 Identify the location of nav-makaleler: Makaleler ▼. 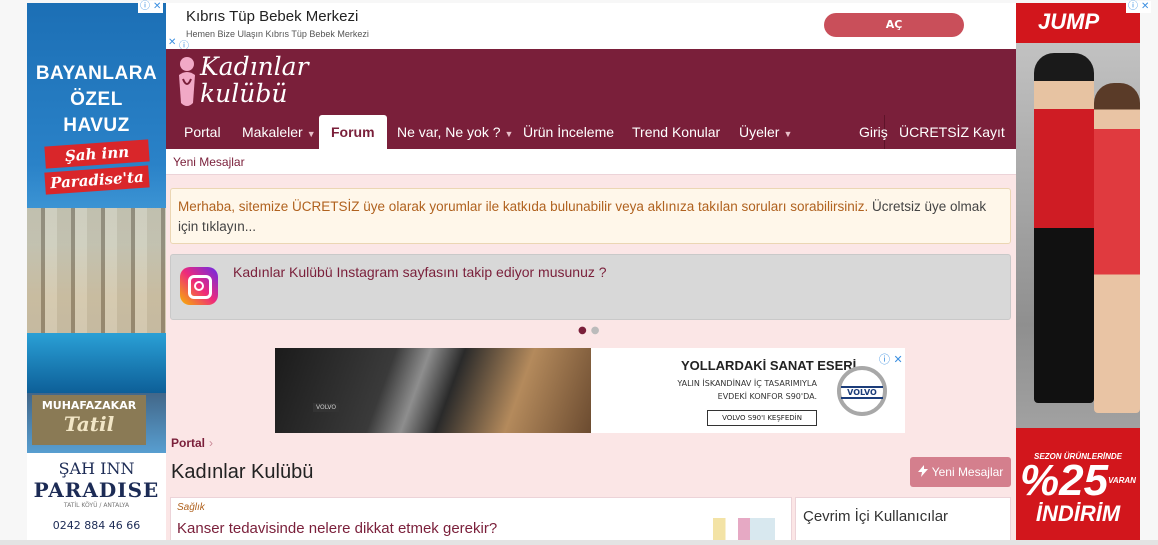
(279, 132).